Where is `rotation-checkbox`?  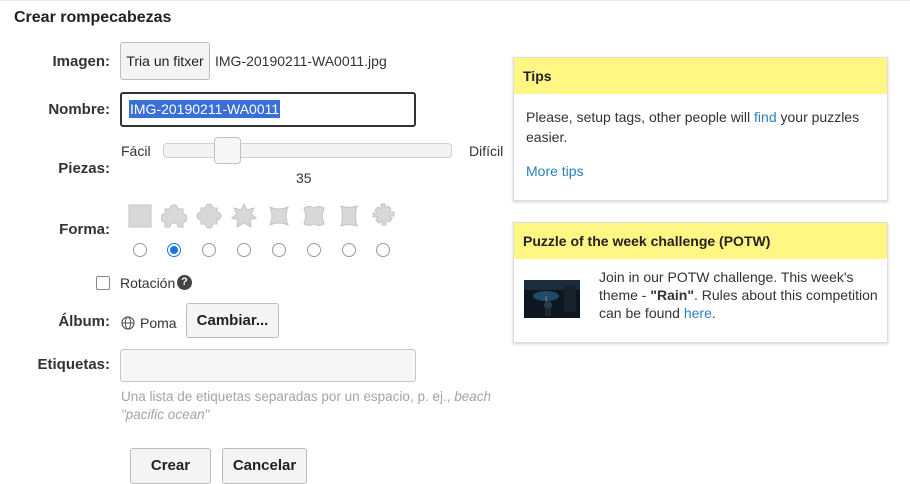
rotation-checkbox is located at coordinates (103, 283).